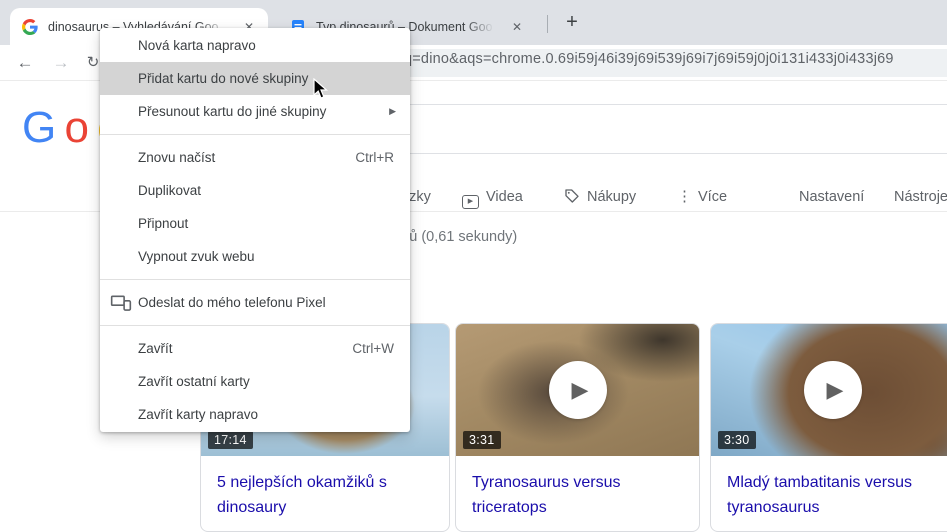 The height and width of the screenshot is (532, 947). I want to click on menu-item-add-tab-to-new-group: Přidat kartu do nové skupiny, so click(255, 78).